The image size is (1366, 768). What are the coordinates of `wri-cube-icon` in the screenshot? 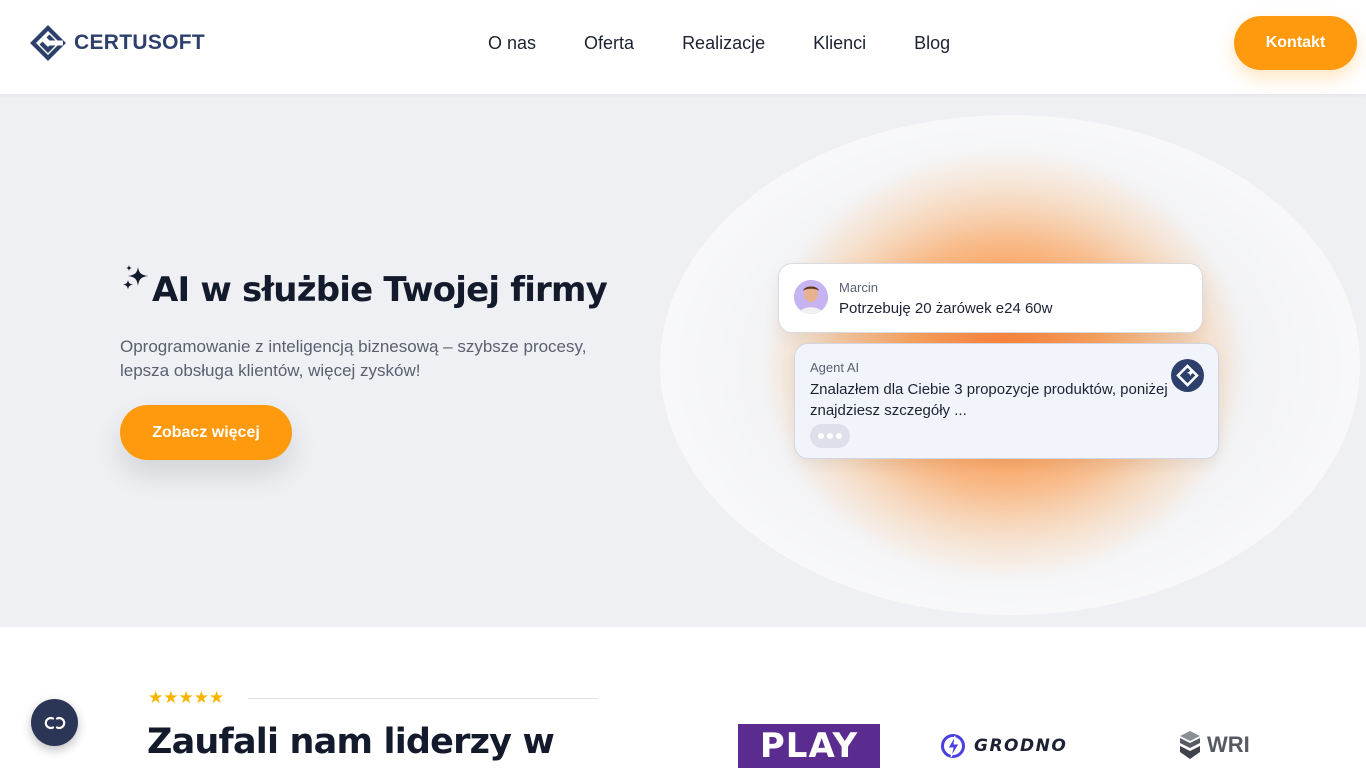 It's located at (1190, 745).